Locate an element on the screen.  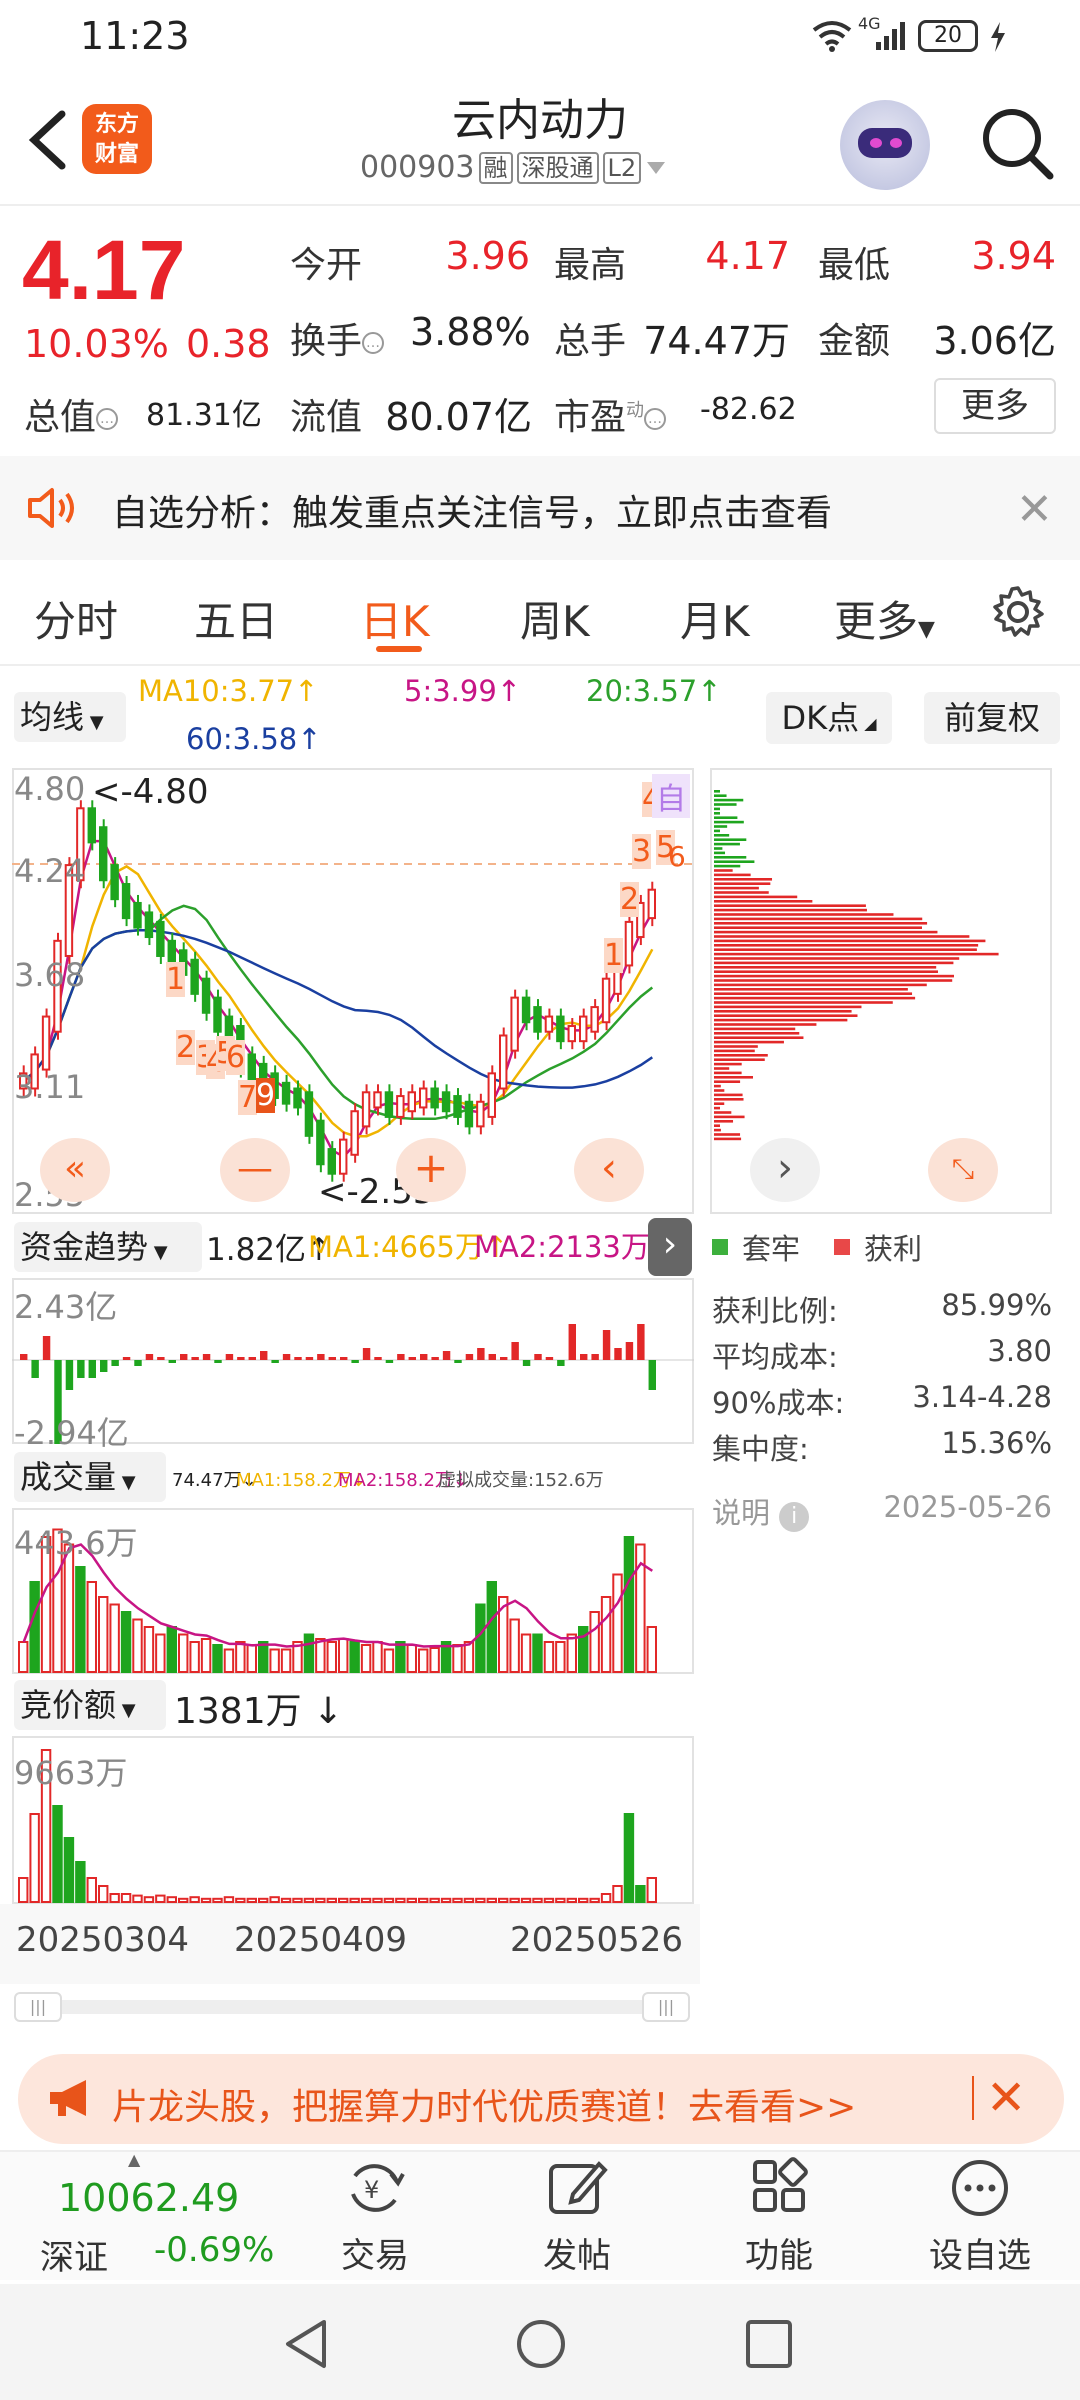
stock-code: 000903 is located at coordinates (417, 167).